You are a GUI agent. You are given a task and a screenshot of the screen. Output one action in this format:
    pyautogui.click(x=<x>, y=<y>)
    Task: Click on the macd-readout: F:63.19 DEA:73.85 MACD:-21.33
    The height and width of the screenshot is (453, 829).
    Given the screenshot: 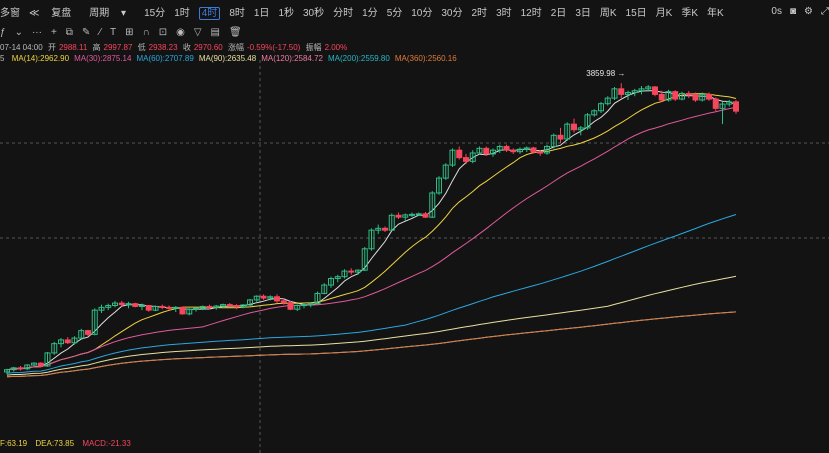 What is the action you would take?
    pyautogui.click(x=68, y=443)
    